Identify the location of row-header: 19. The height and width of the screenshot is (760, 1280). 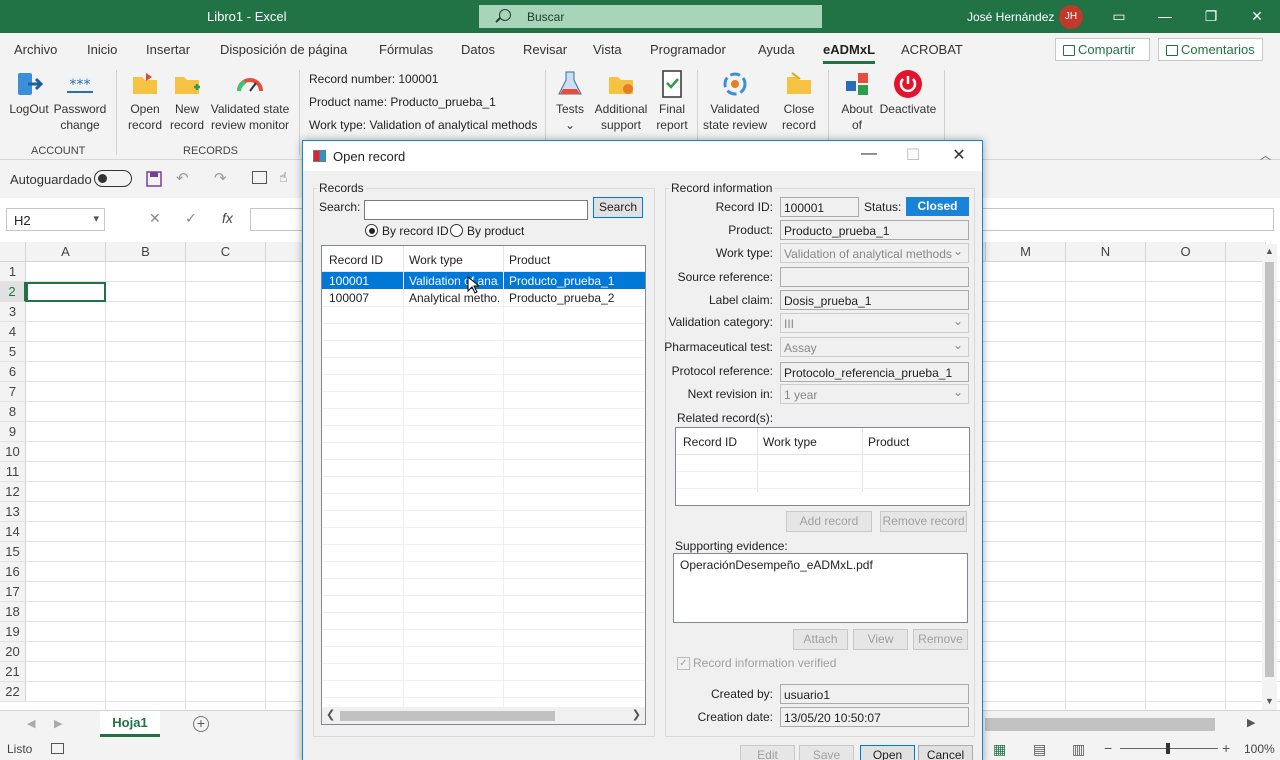
(13, 632).